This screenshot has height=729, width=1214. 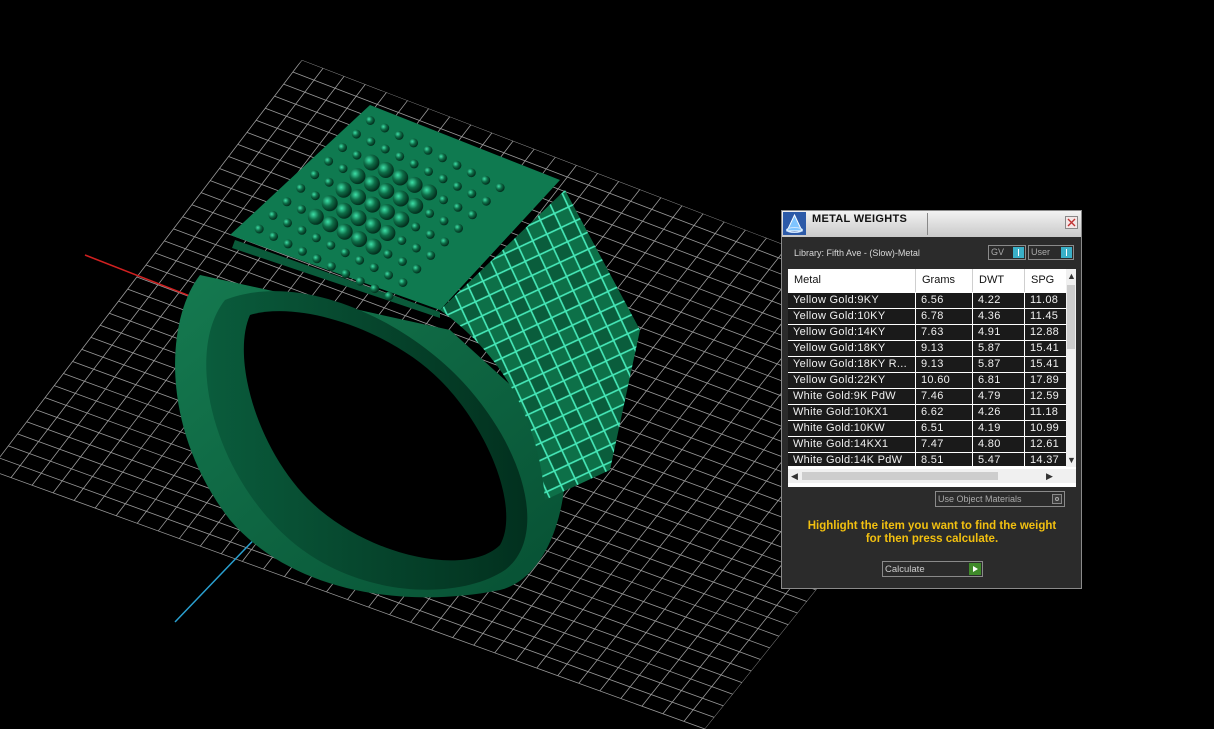 What do you see at coordinates (927, 301) in the screenshot?
I see `table-row: Yellow Gold:9KY 6.56 4.22 11.08` at bounding box center [927, 301].